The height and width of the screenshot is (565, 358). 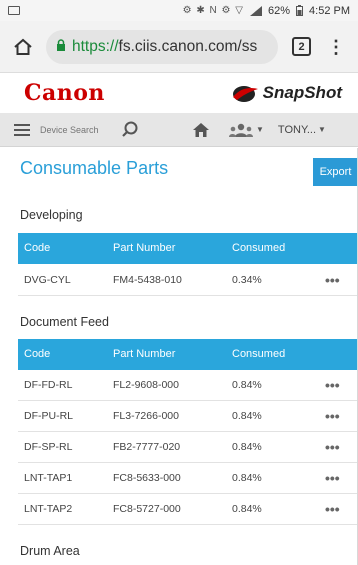 I want to click on status-bar: ⚙ ✱ N ⚙ ▽ 62% 4:52 PM, so click(x=179, y=10).